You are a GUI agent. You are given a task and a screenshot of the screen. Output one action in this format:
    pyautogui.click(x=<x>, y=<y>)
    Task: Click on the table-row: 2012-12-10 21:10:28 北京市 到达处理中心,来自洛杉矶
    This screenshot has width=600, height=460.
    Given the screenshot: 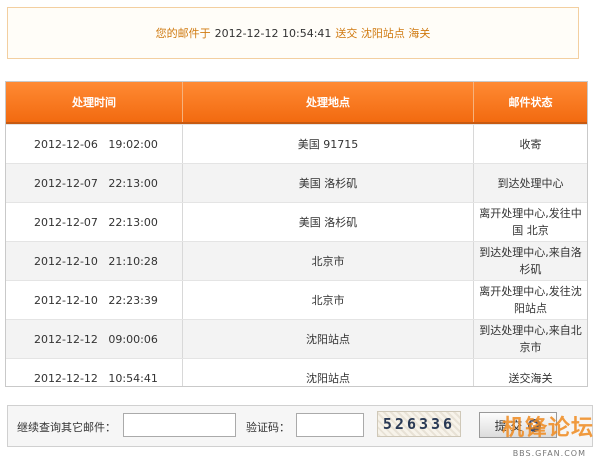 What is the action you would take?
    pyautogui.click(x=296, y=260)
    